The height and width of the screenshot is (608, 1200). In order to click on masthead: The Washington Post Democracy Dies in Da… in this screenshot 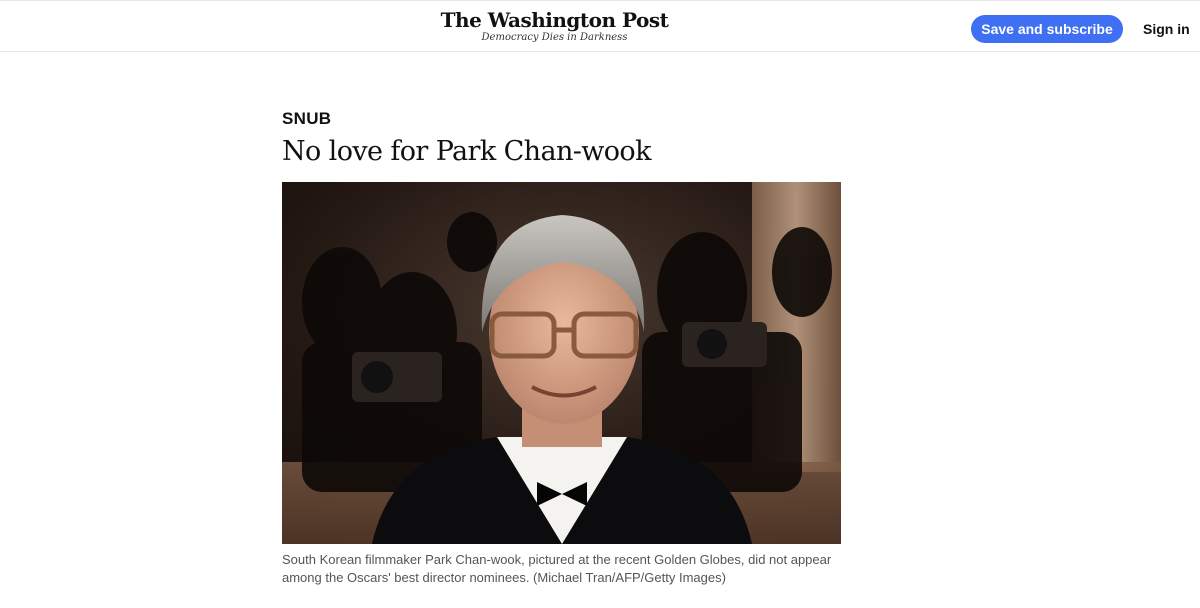, I will do `click(554, 26)`.